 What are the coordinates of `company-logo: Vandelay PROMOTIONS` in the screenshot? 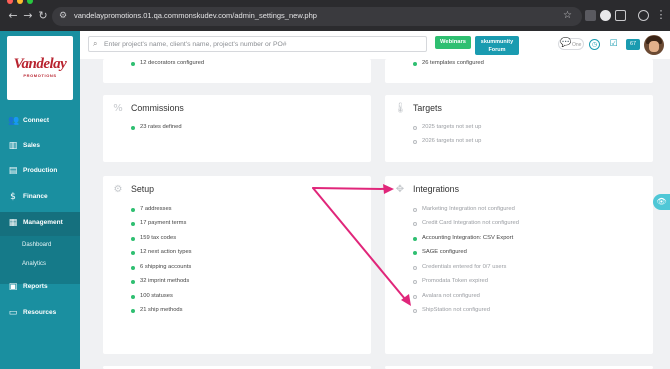 It's located at (40, 68).